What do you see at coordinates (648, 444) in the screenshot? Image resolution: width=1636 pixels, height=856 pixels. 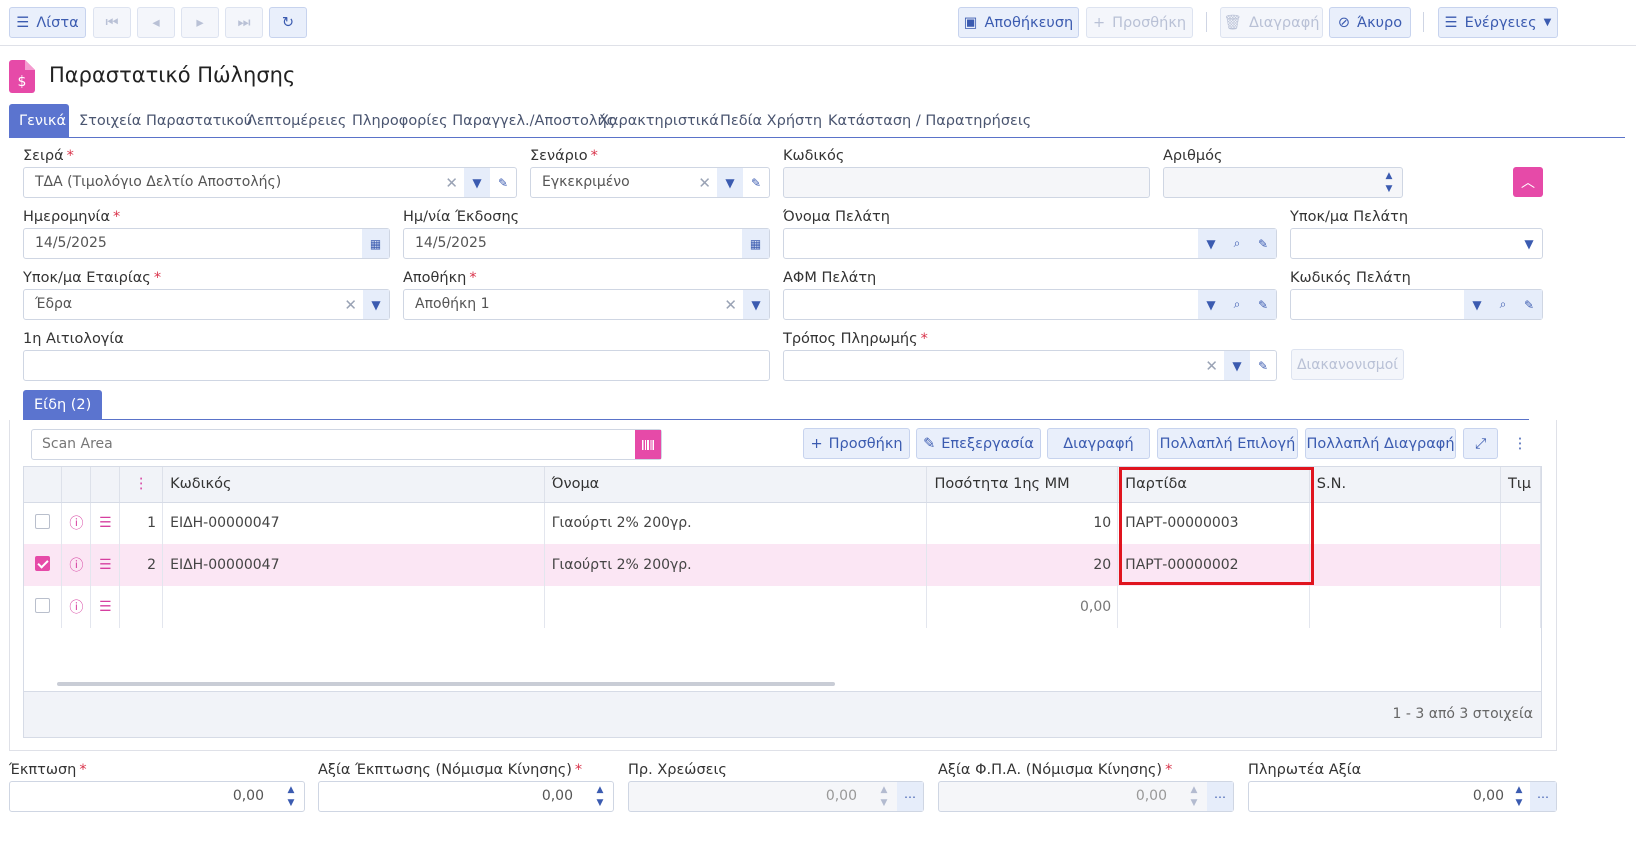 I see `barcode-icon` at bounding box center [648, 444].